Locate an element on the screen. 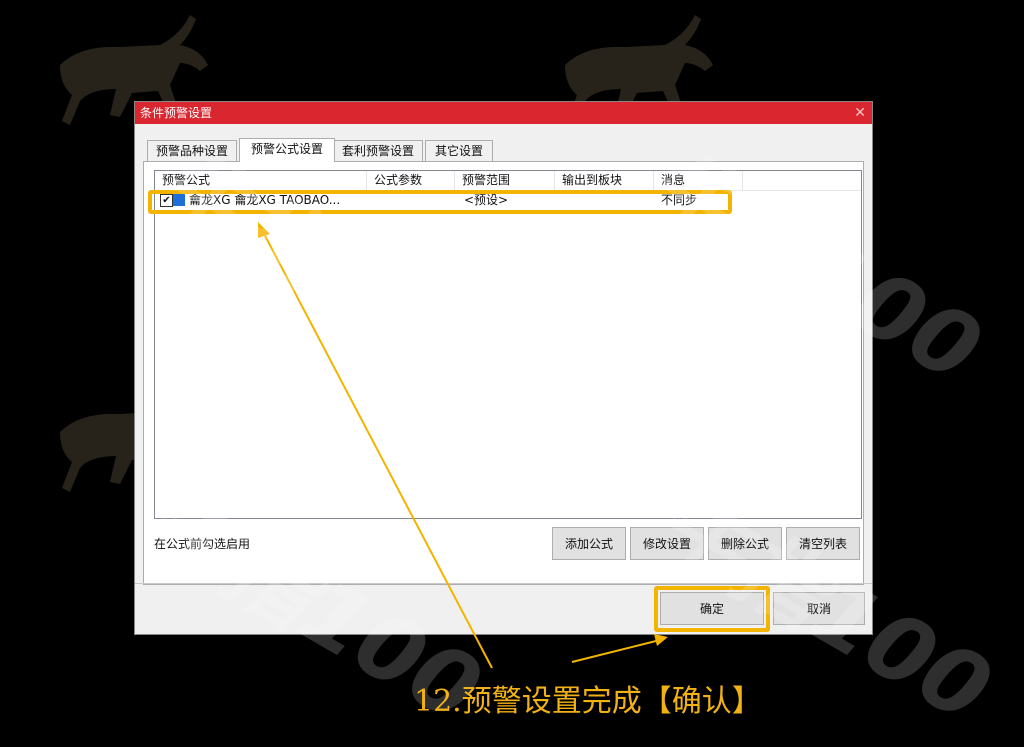  arrow-to-row is located at coordinates (377, 449).